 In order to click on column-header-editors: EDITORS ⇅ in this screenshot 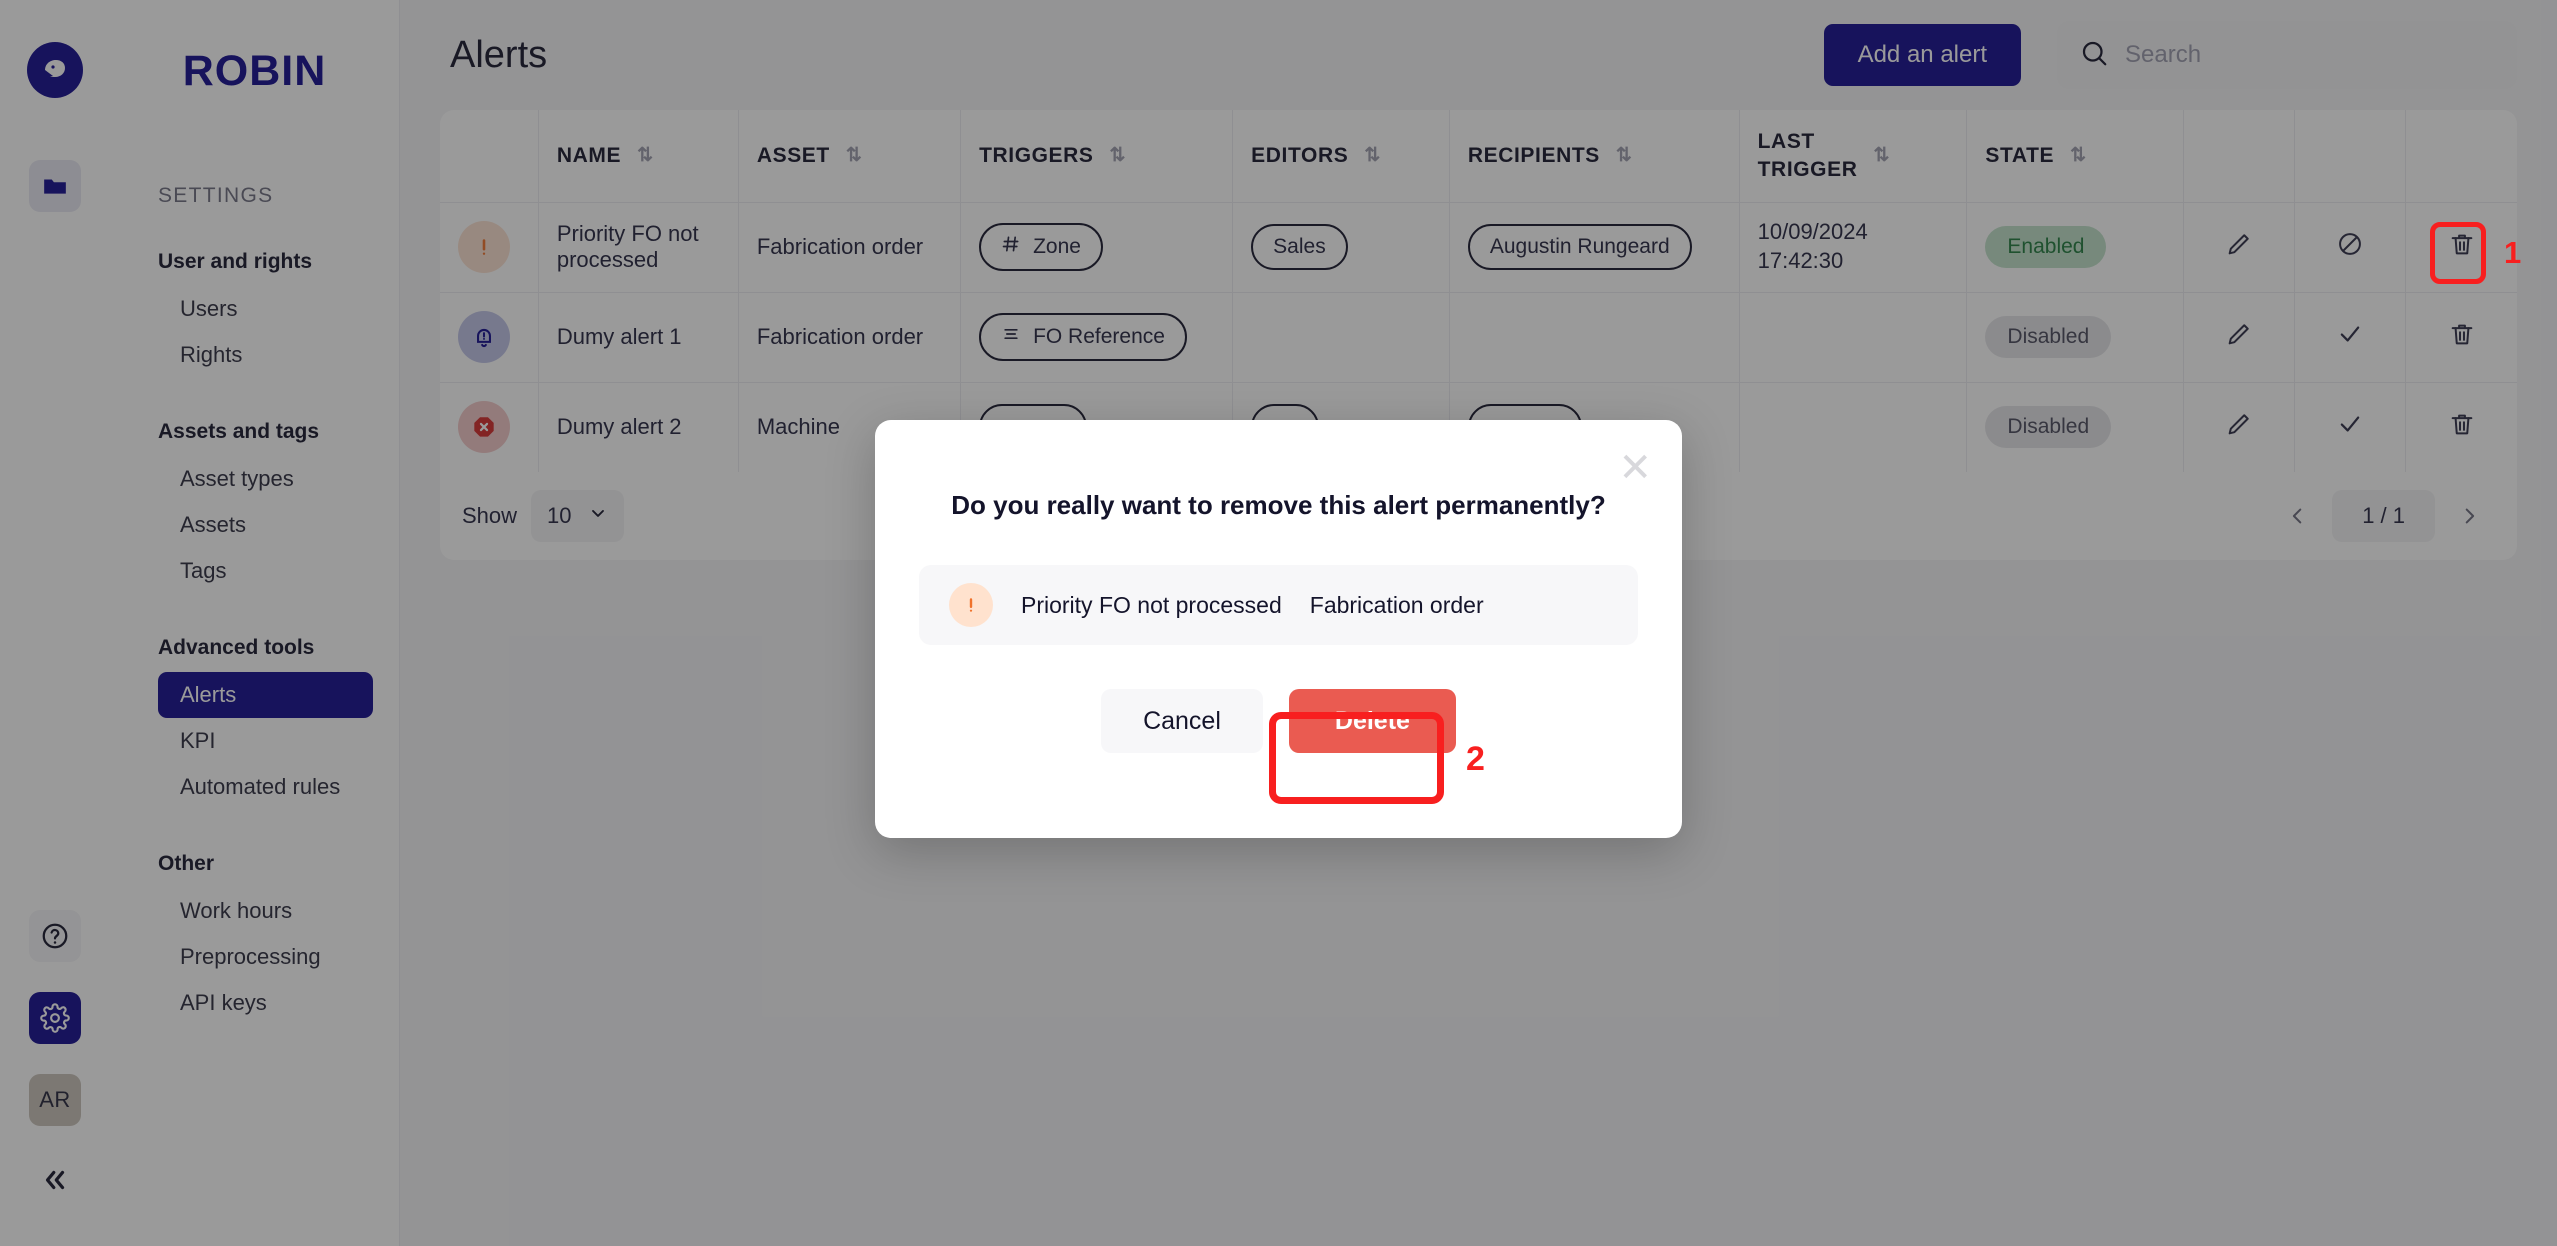, I will do `click(1341, 156)`.